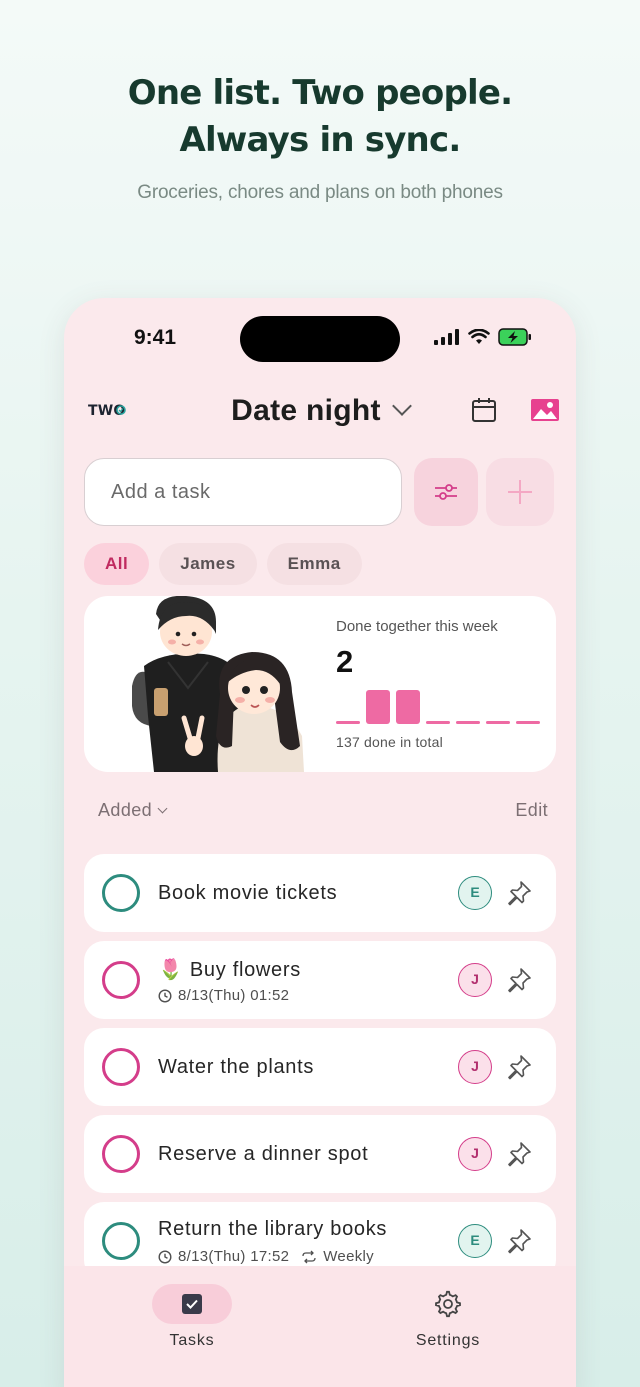 This screenshot has width=640, height=1387. I want to click on task-meta: 8/13(Thu) 17:52 Weekly, so click(266, 1256).